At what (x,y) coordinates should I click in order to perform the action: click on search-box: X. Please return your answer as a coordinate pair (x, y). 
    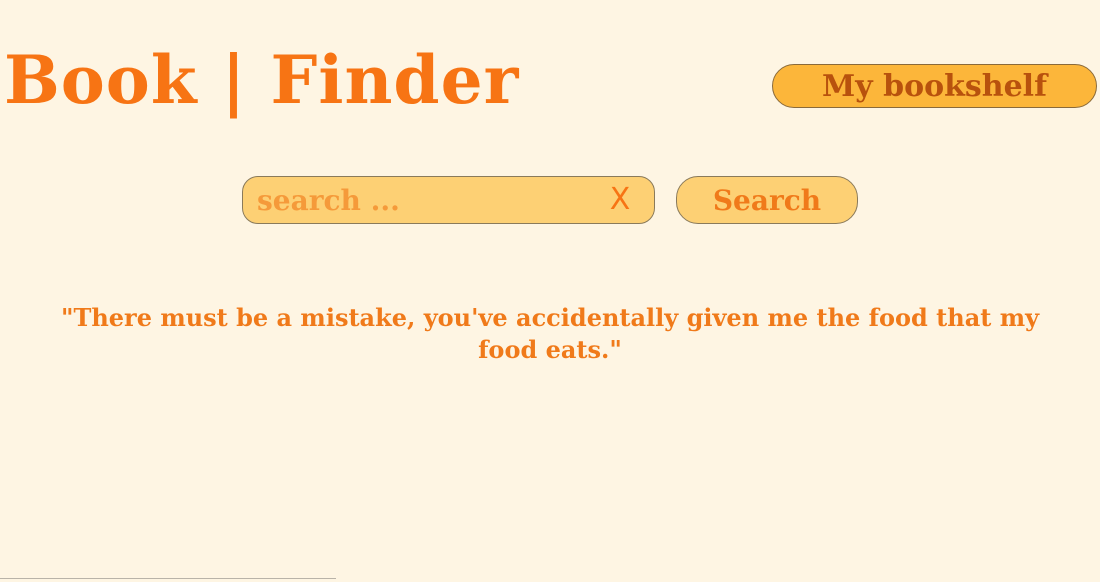
    Looking at the image, I should click on (448, 200).